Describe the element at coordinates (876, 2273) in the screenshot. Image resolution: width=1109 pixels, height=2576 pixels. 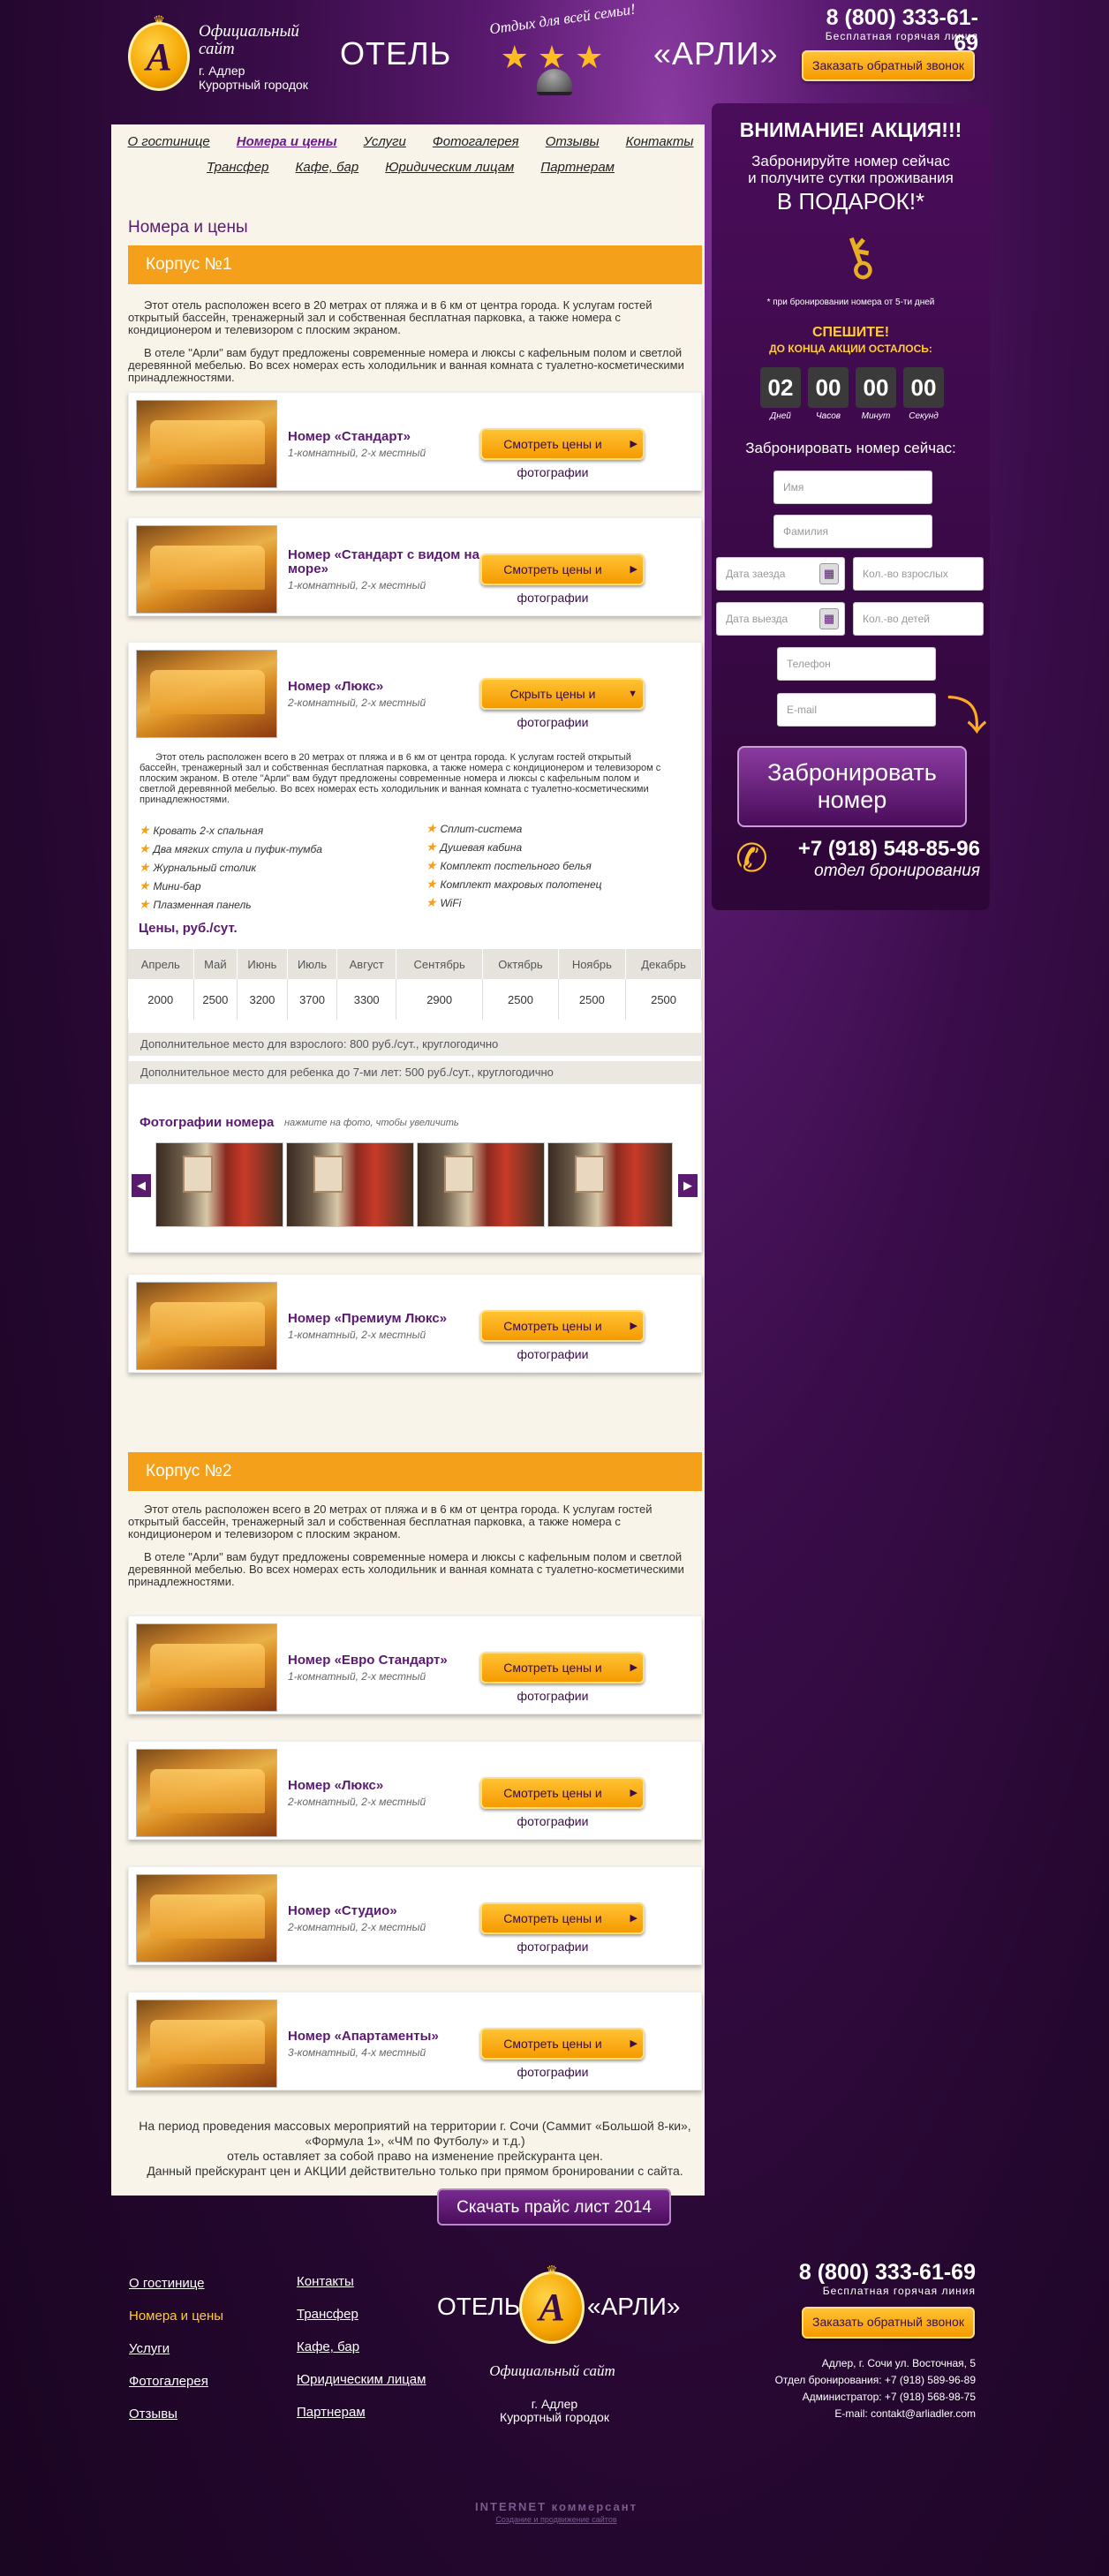
I see `footer-phone: 8 (800) 333-61-69` at that location.